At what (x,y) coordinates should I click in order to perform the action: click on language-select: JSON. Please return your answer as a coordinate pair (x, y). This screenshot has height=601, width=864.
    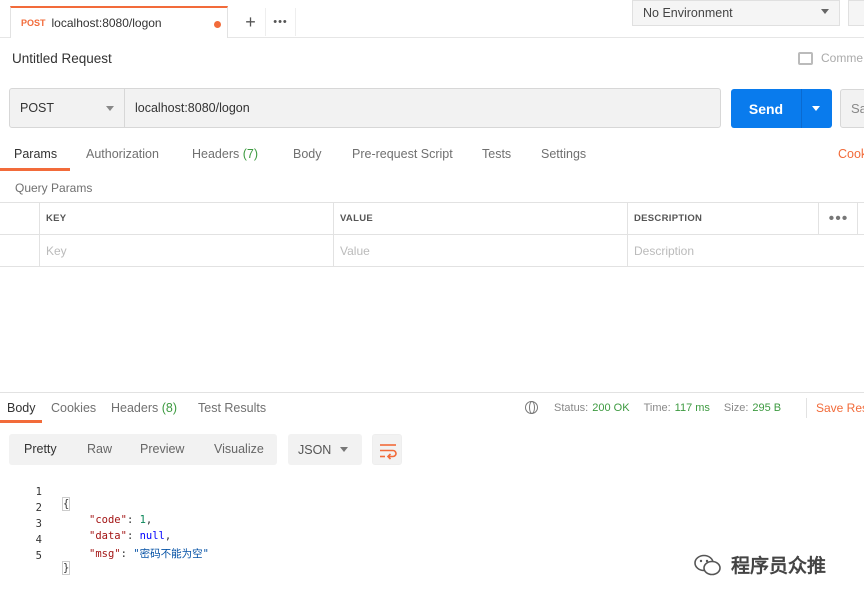
    Looking at the image, I should click on (325, 449).